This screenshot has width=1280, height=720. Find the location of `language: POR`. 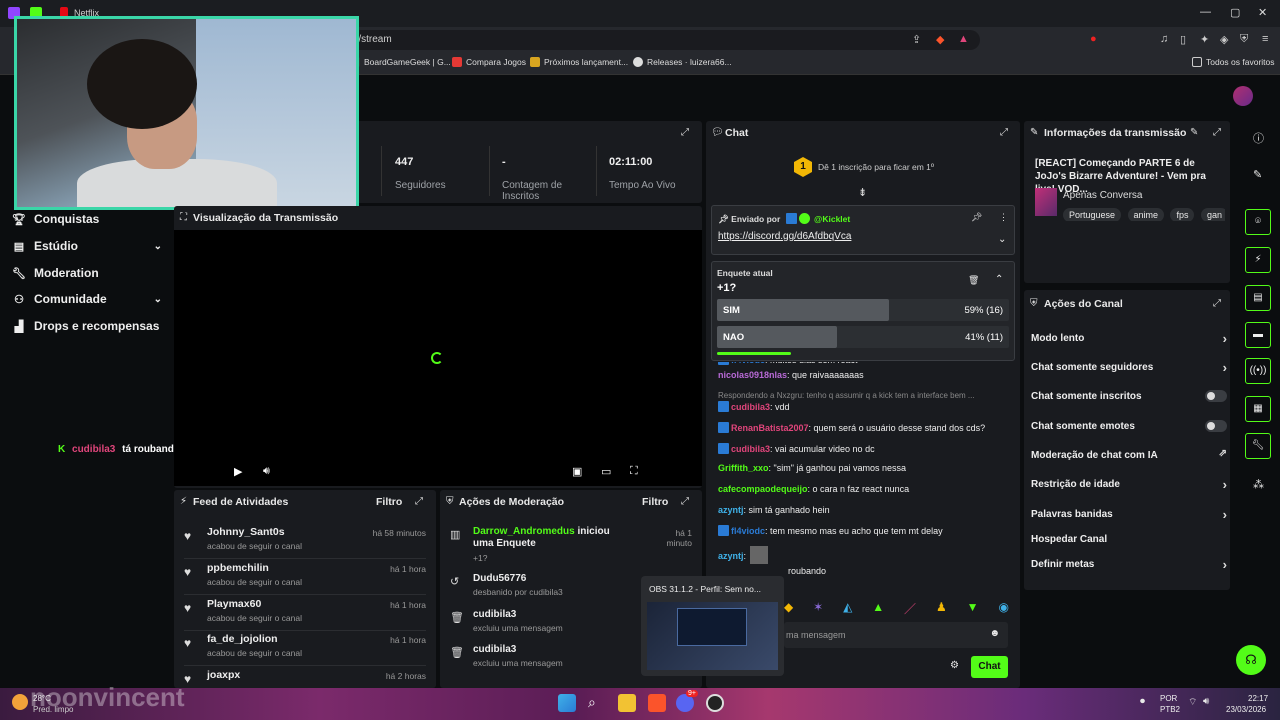

language: POR is located at coordinates (1168, 698).